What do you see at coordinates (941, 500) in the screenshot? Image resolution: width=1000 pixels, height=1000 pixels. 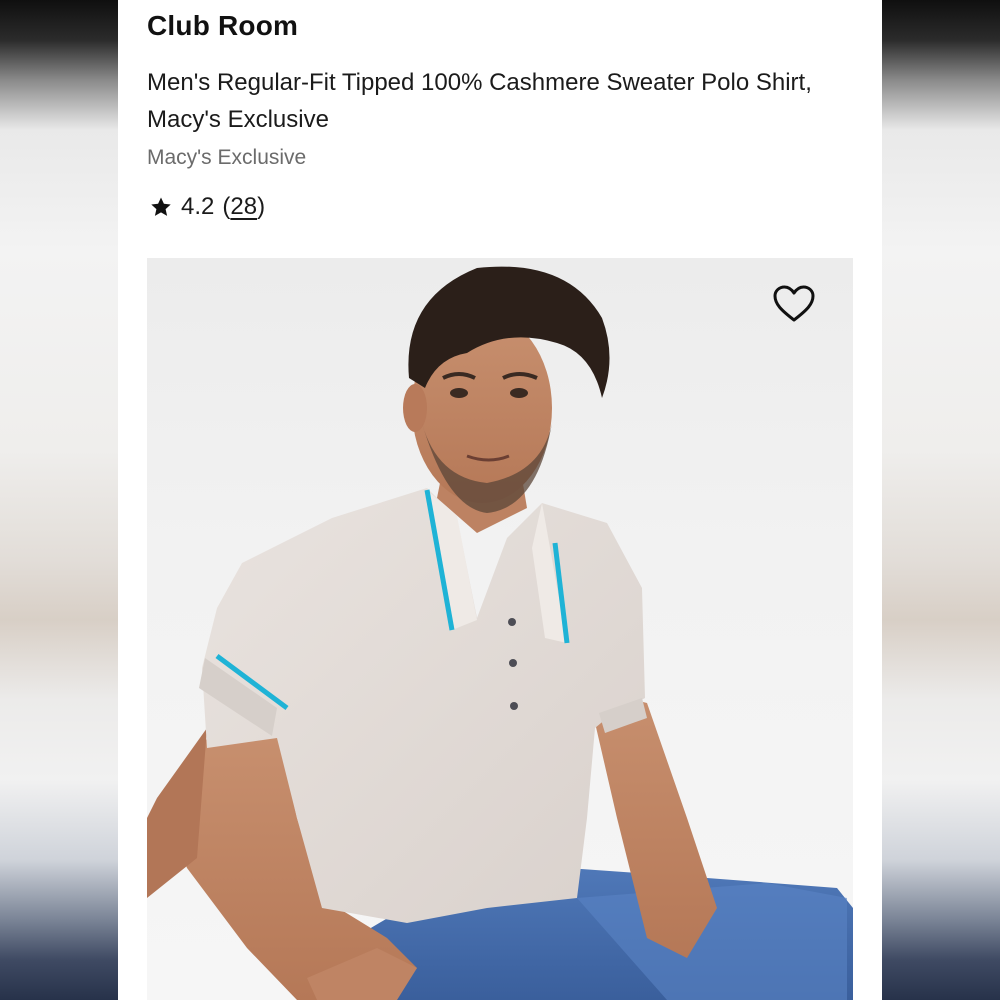 I see `blurred-background-right` at bounding box center [941, 500].